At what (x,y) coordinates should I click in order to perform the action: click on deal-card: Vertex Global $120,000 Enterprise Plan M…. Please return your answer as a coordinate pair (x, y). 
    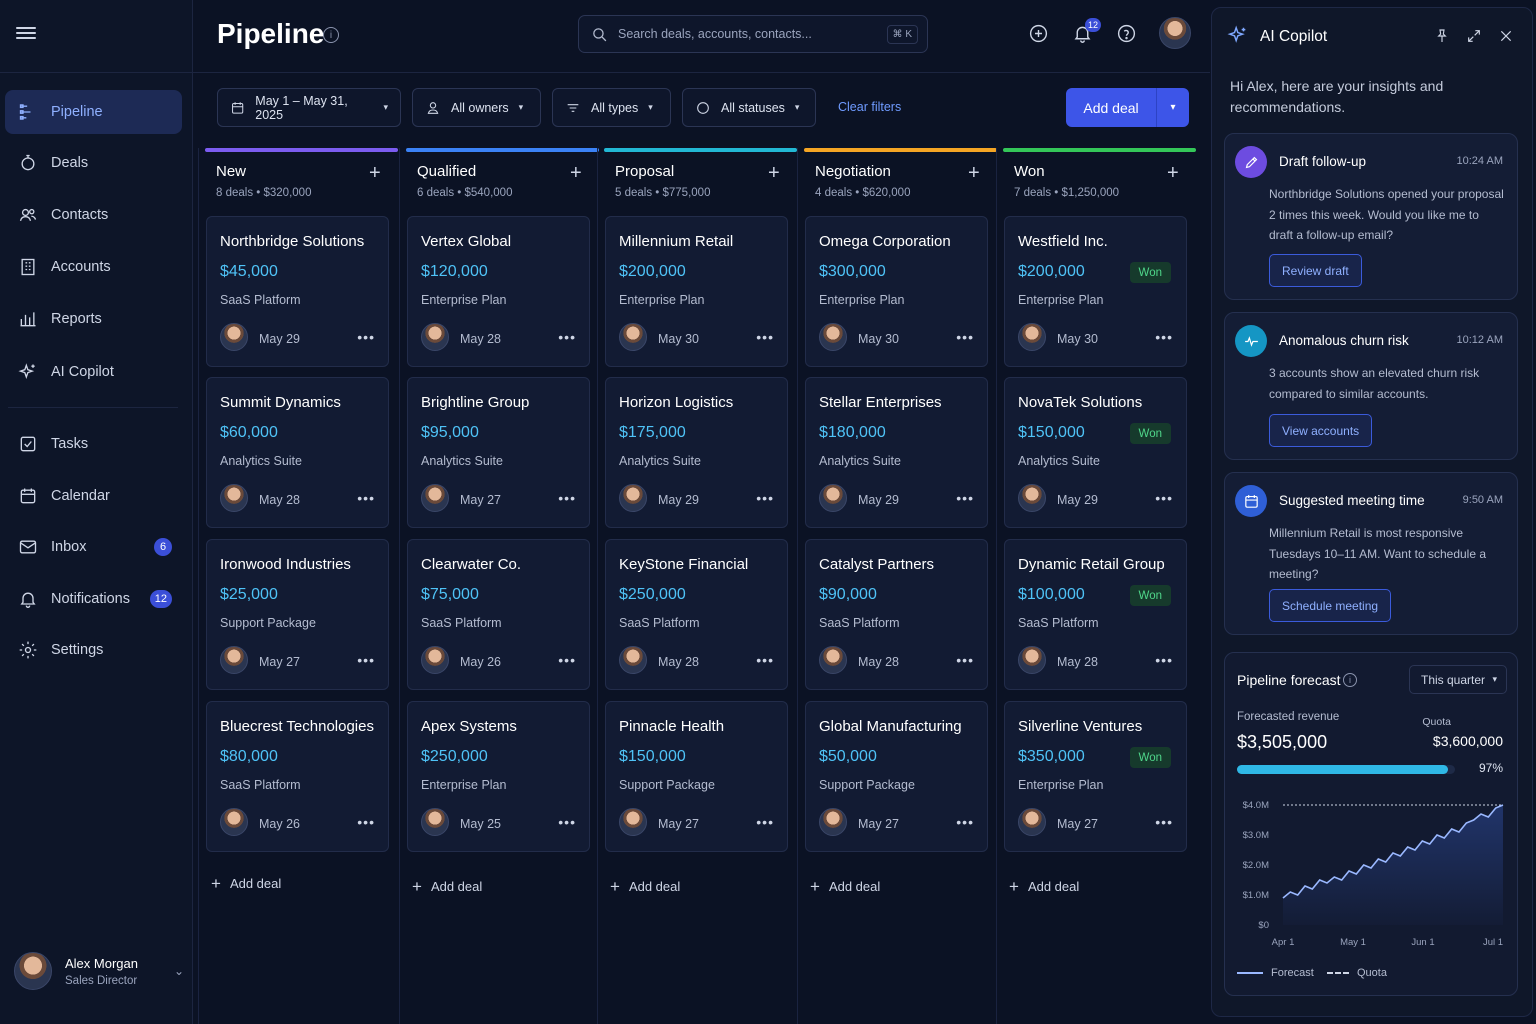
    Looking at the image, I should click on (498, 291).